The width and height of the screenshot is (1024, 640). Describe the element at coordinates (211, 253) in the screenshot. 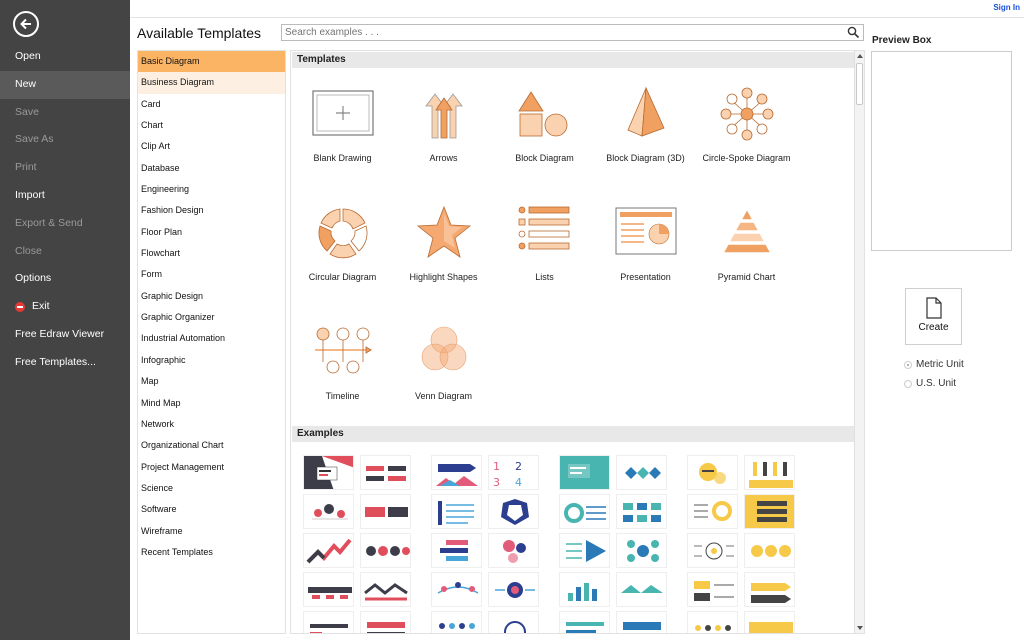

I see `category-item-flowchart: Flowchart` at that location.